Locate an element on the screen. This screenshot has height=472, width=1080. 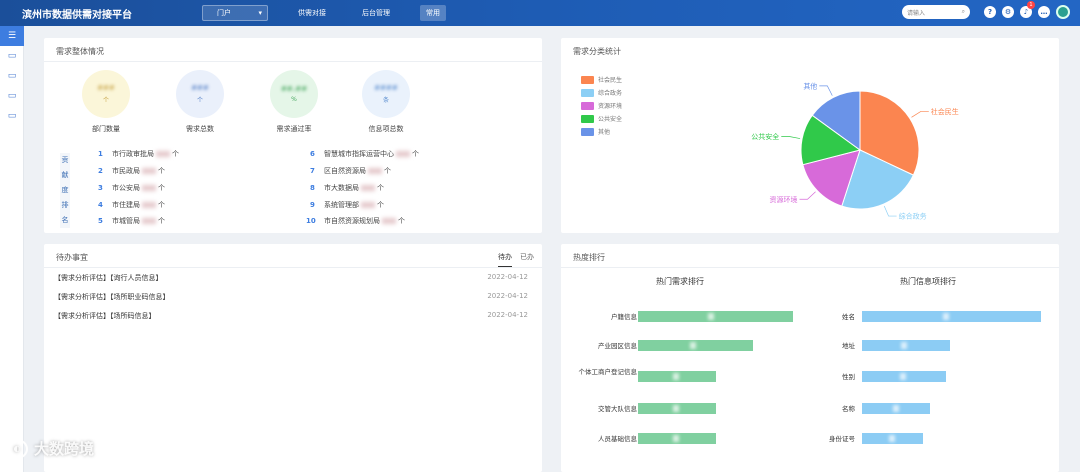
nav-common: 常用 is located at coordinates (433, 13).